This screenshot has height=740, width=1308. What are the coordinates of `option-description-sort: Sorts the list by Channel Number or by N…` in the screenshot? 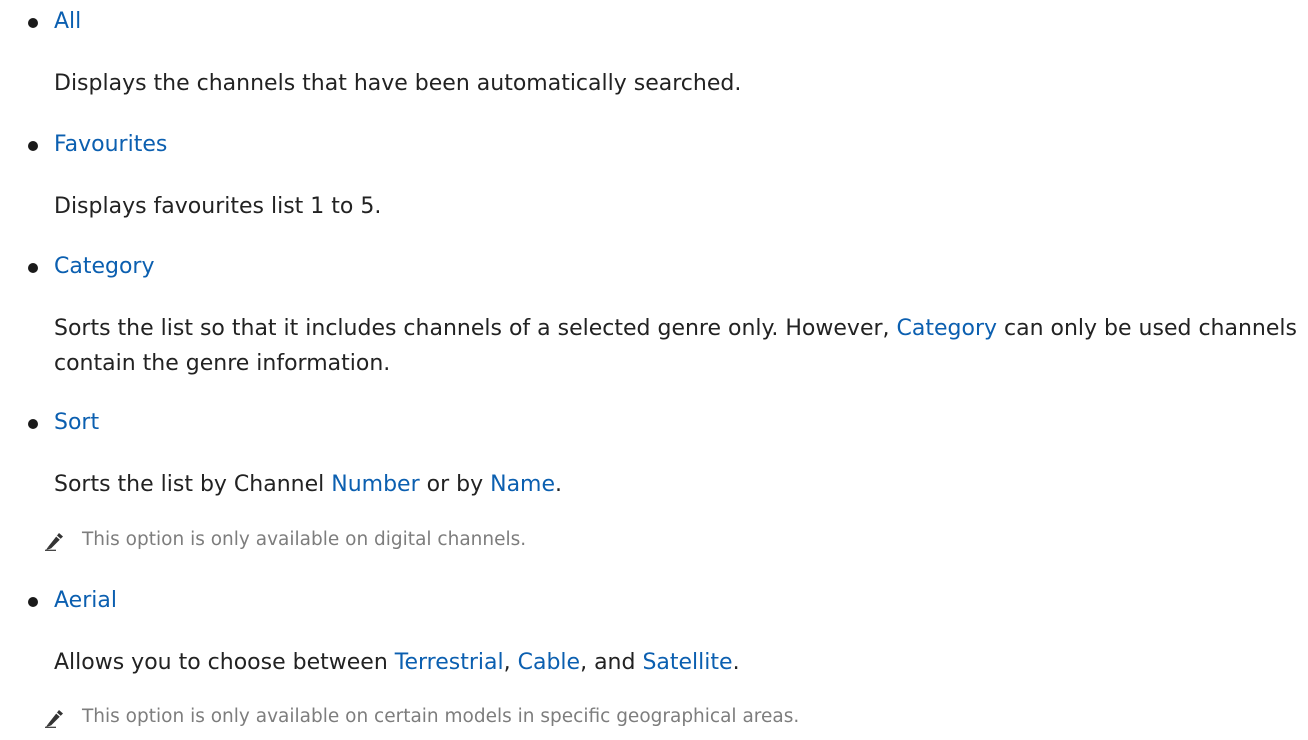 It's located at (679, 484).